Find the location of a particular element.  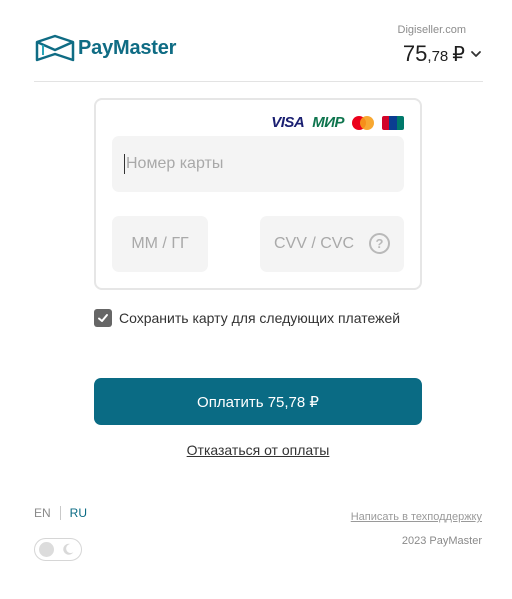

checkmark-icon is located at coordinates (103, 318).